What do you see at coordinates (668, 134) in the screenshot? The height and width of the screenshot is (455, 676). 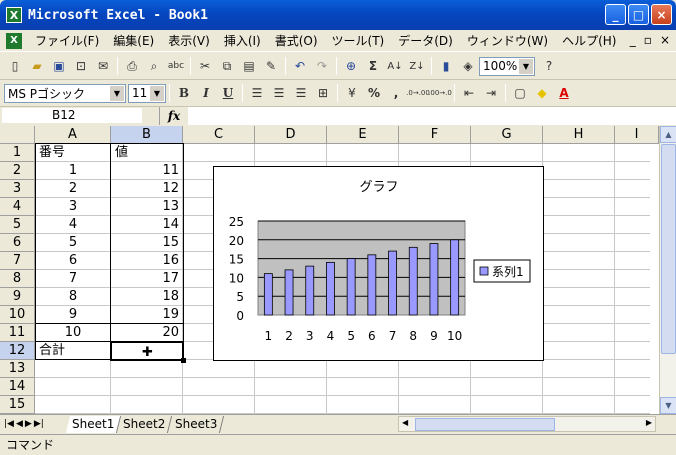 I see `scroll-up-icon: ▲` at bounding box center [668, 134].